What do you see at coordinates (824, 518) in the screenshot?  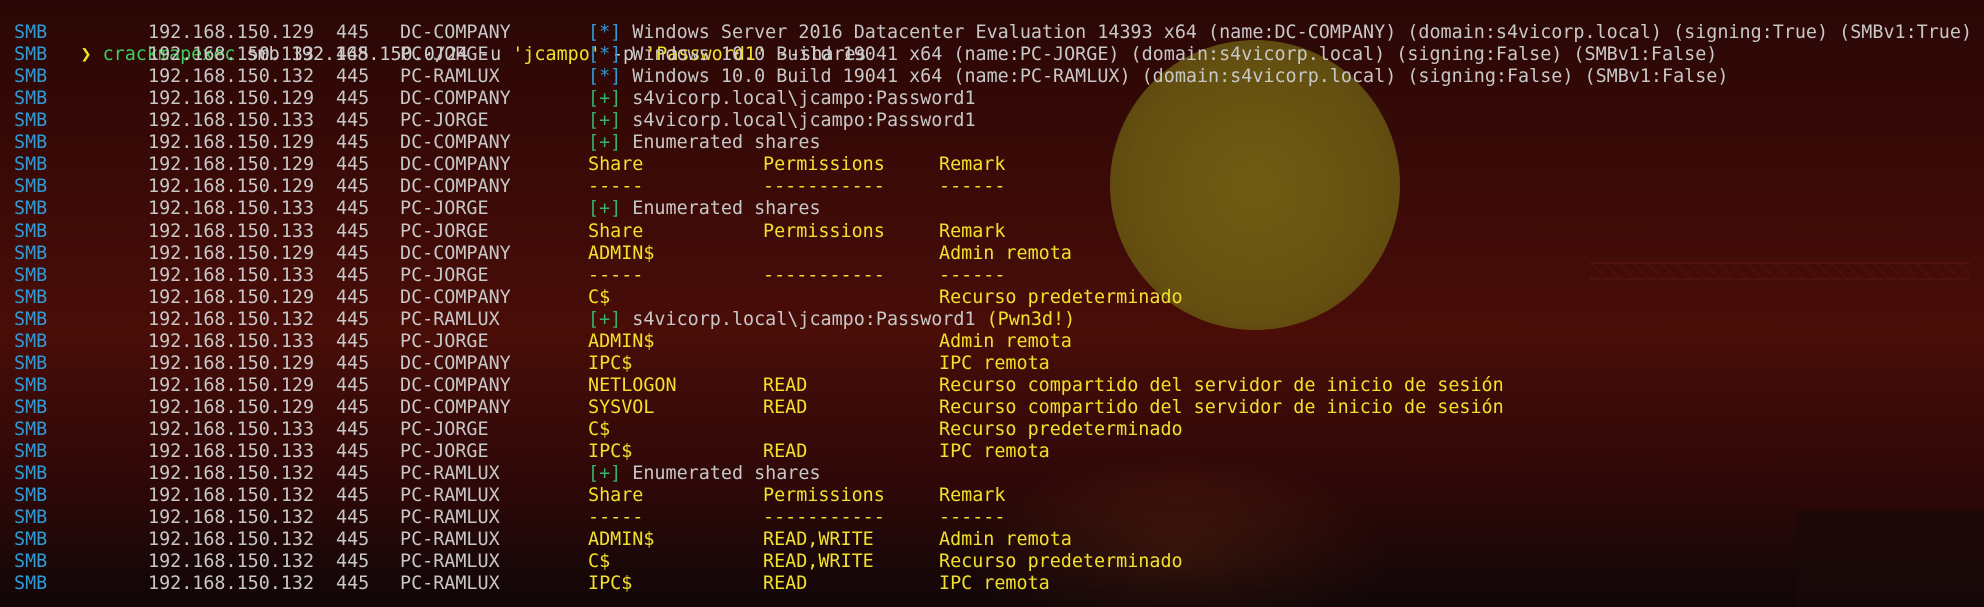 I see `share-permissions: -----------` at bounding box center [824, 518].